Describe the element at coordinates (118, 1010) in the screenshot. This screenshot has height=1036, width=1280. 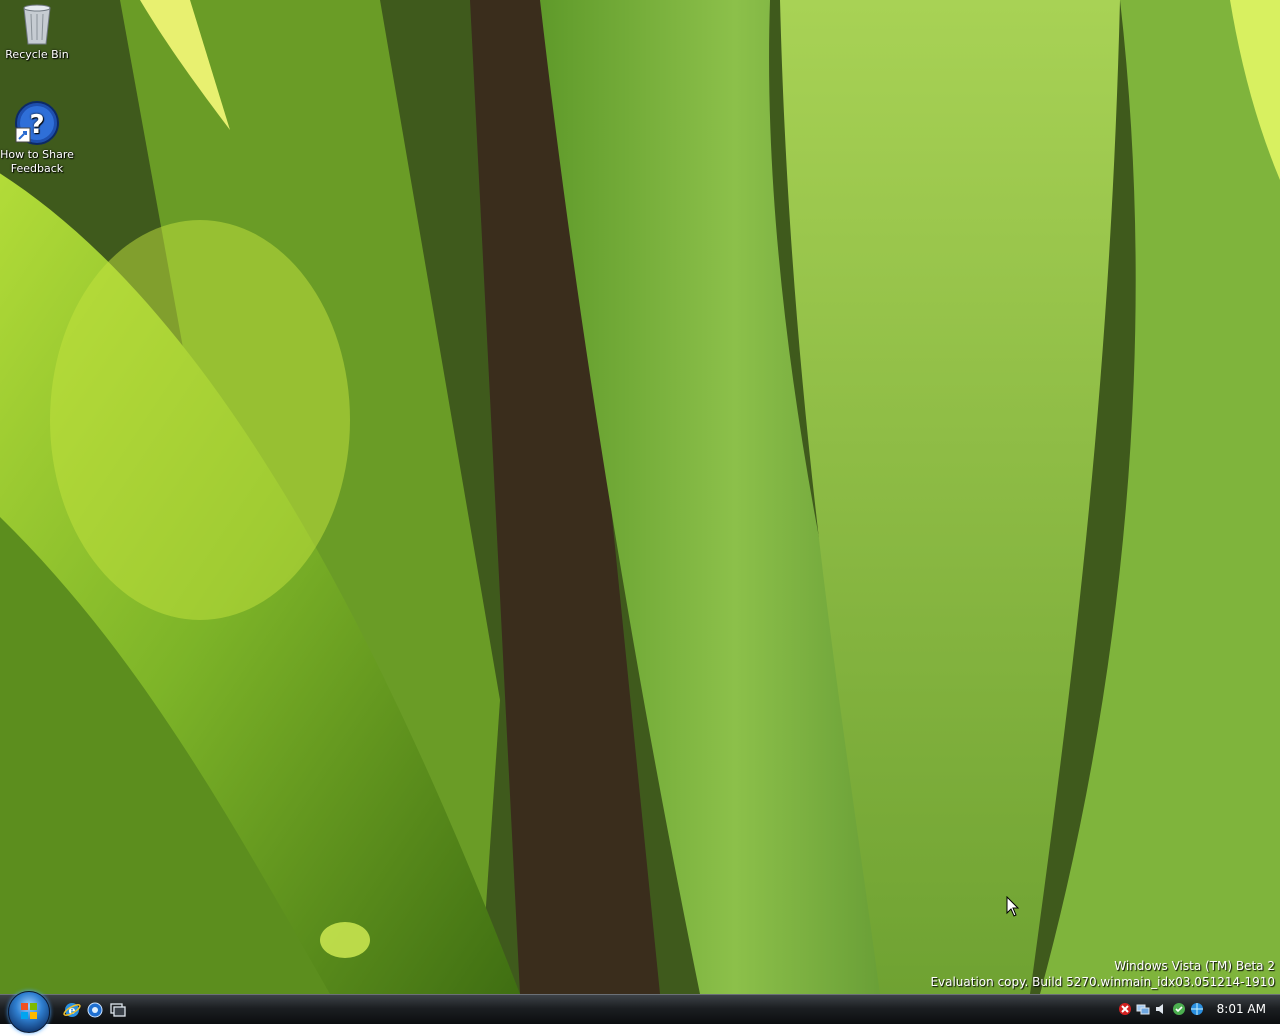
I see `switch-windows-icon` at that location.